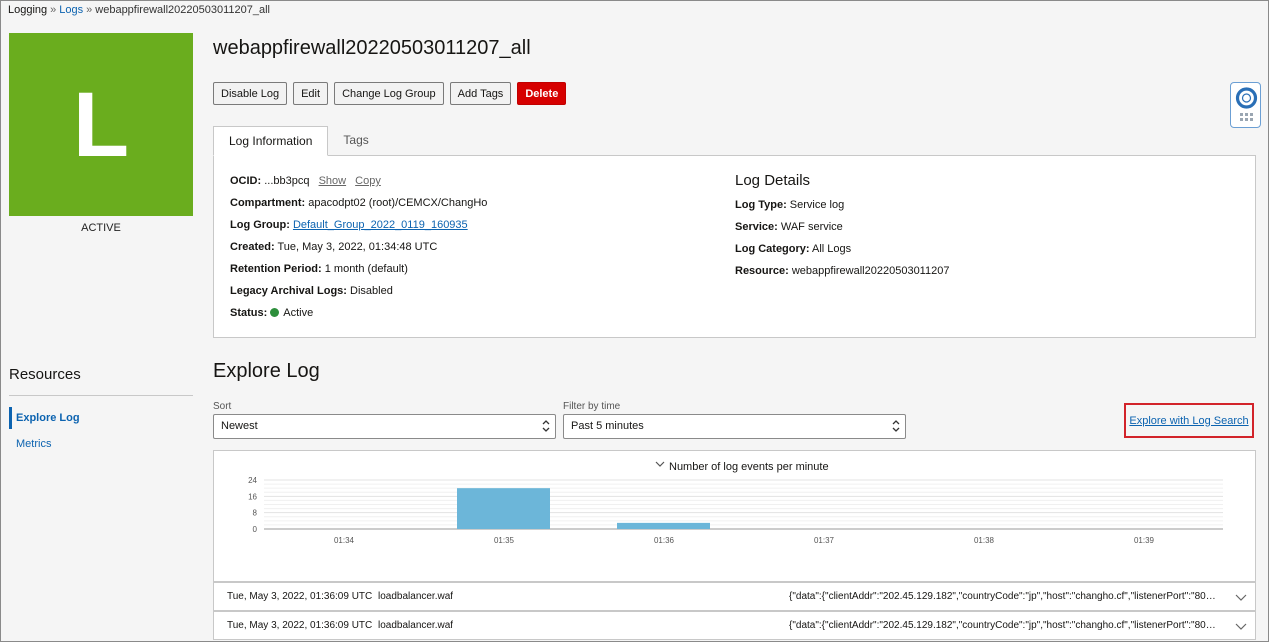 Image resolution: width=1269 pixels, height=642 pixels. I want to click on explore-with-log-search-link: Explore with Log Search, so click(1188, 421).